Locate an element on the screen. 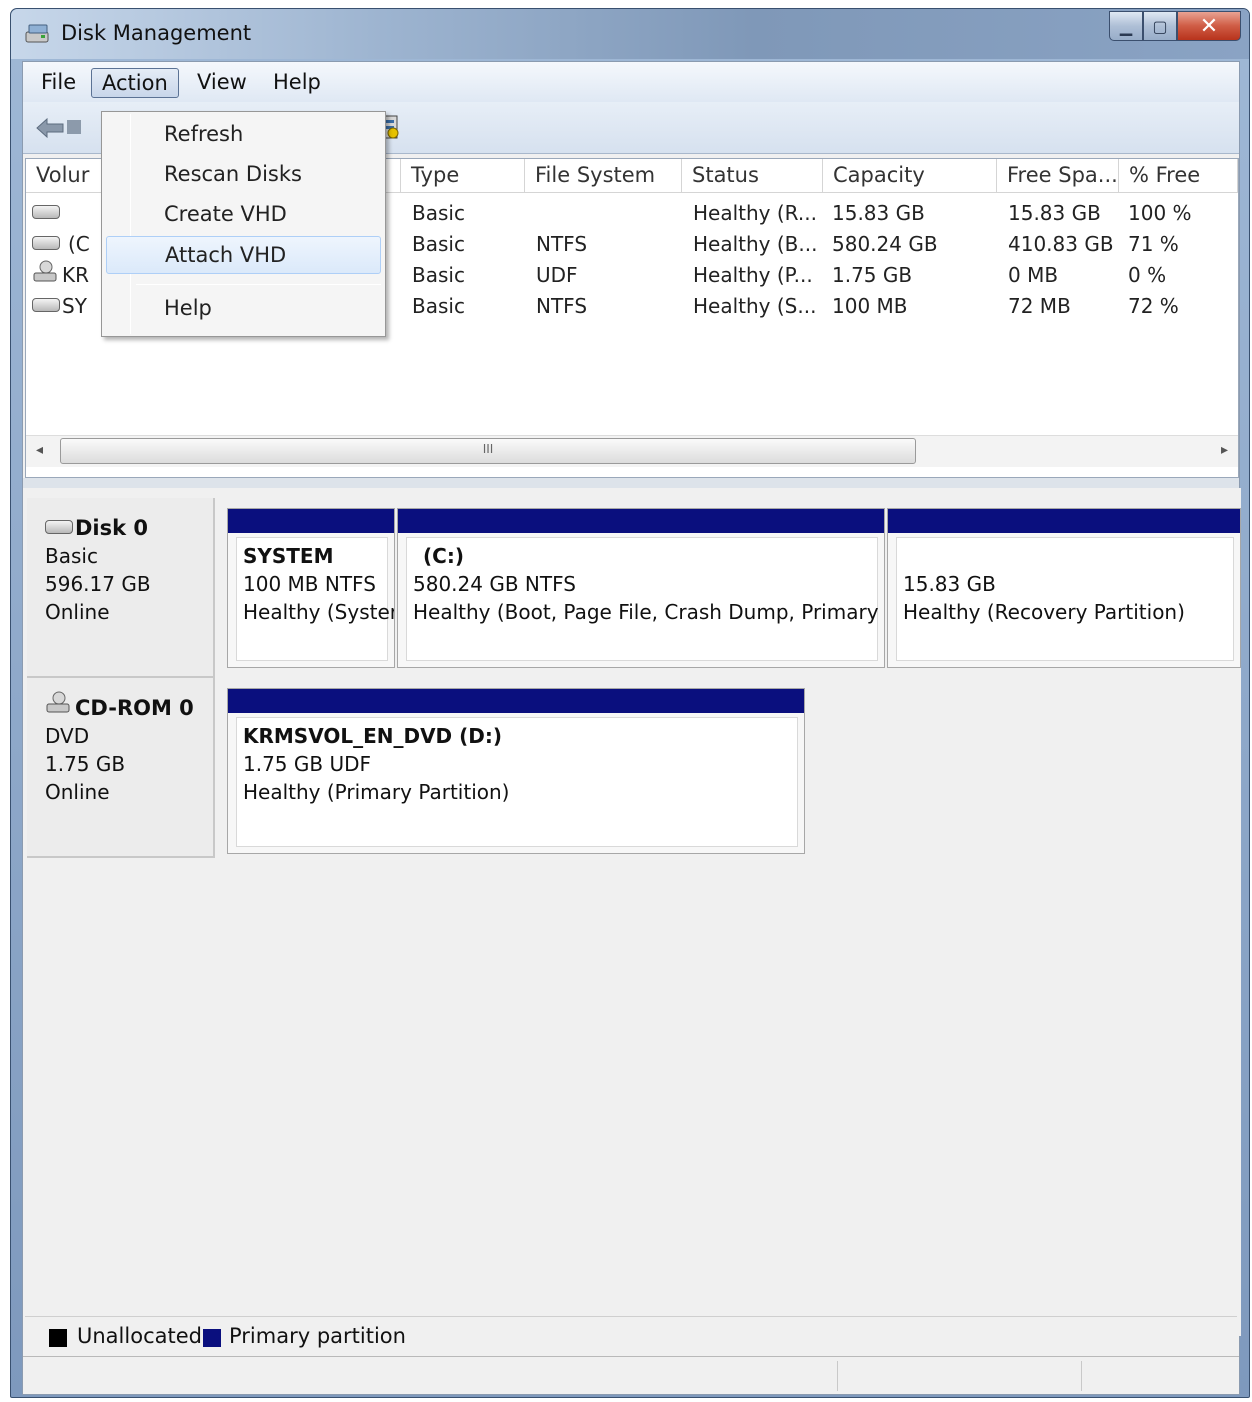 The height and width of the screenshot is (1402, 1252). close-button: ✕ is located at coordinates (1209, 26).